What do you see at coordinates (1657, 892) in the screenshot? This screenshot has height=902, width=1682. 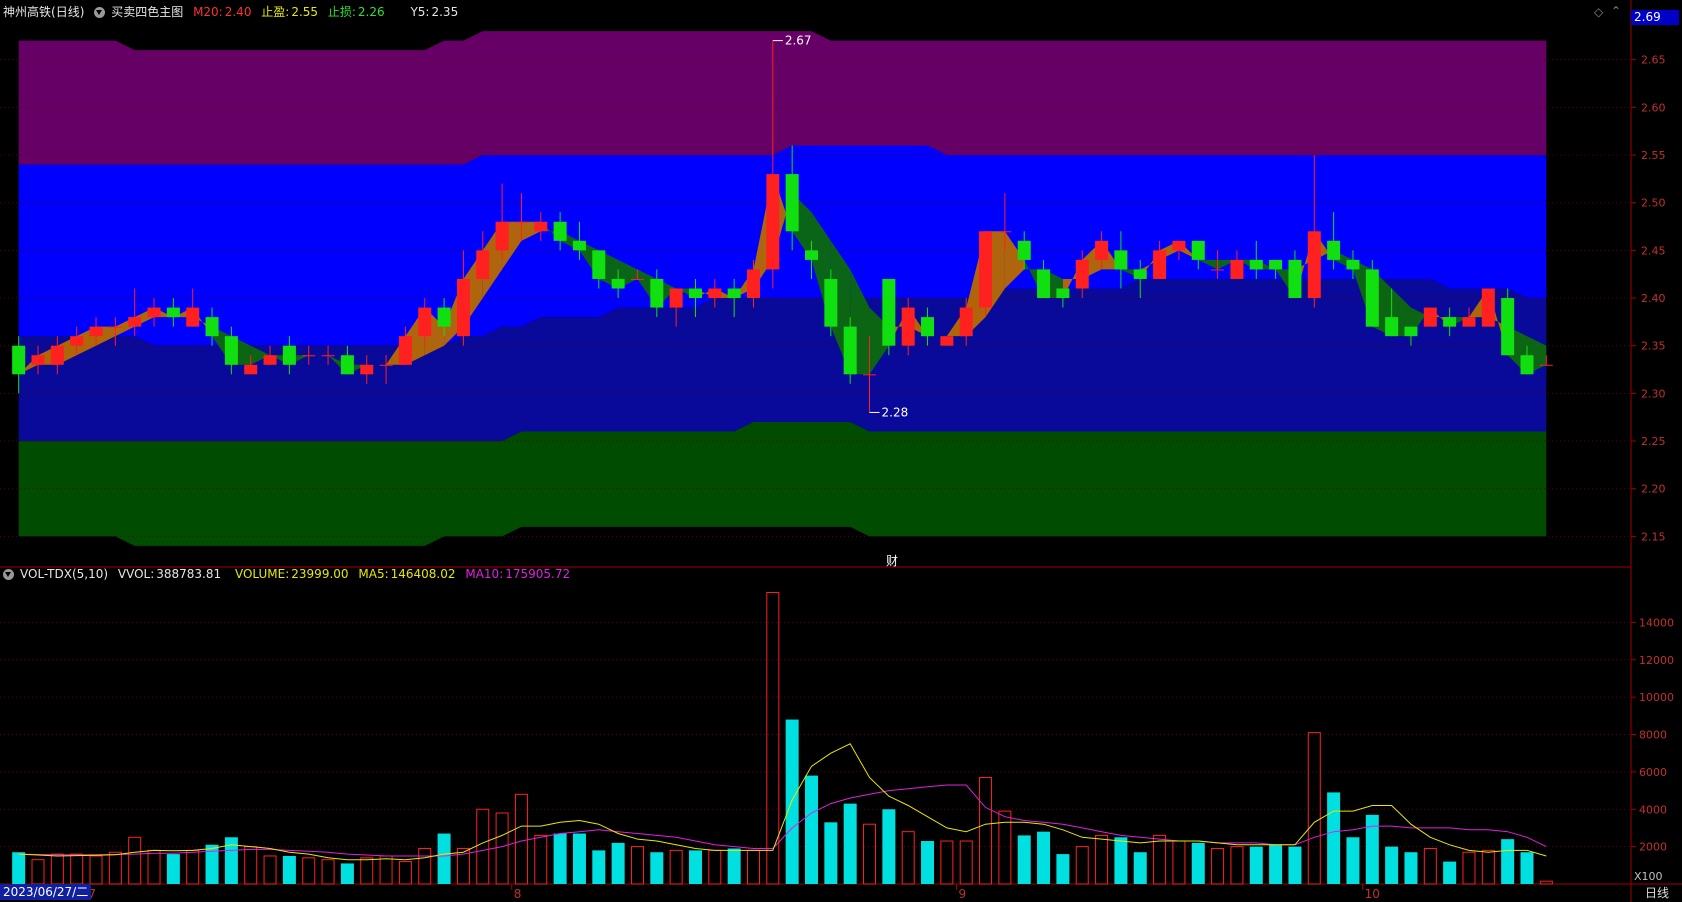 I see `period-label: 日线` at bounding box center [1657, 892].